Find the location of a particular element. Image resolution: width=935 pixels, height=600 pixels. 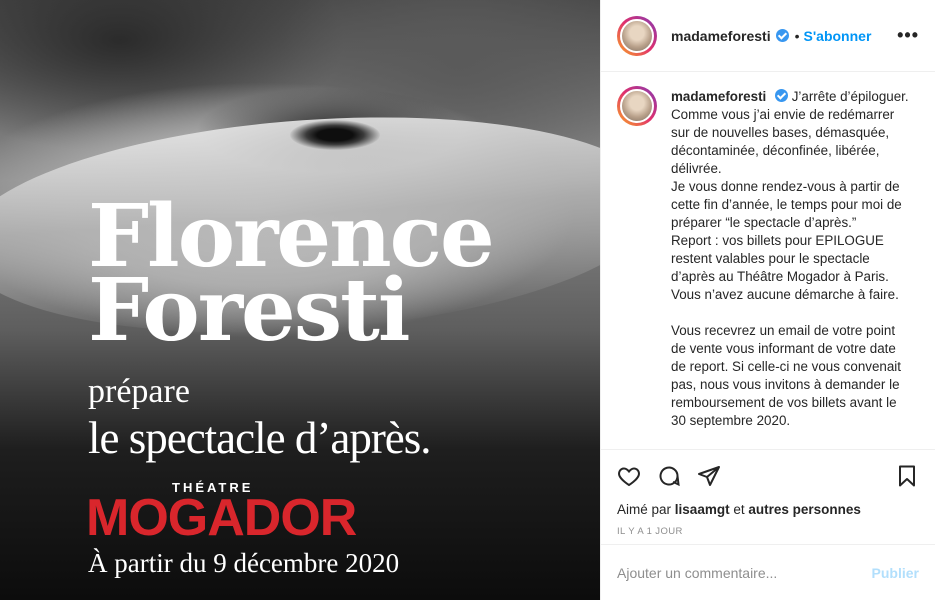

share-icon is located at coordinates (709, 476).